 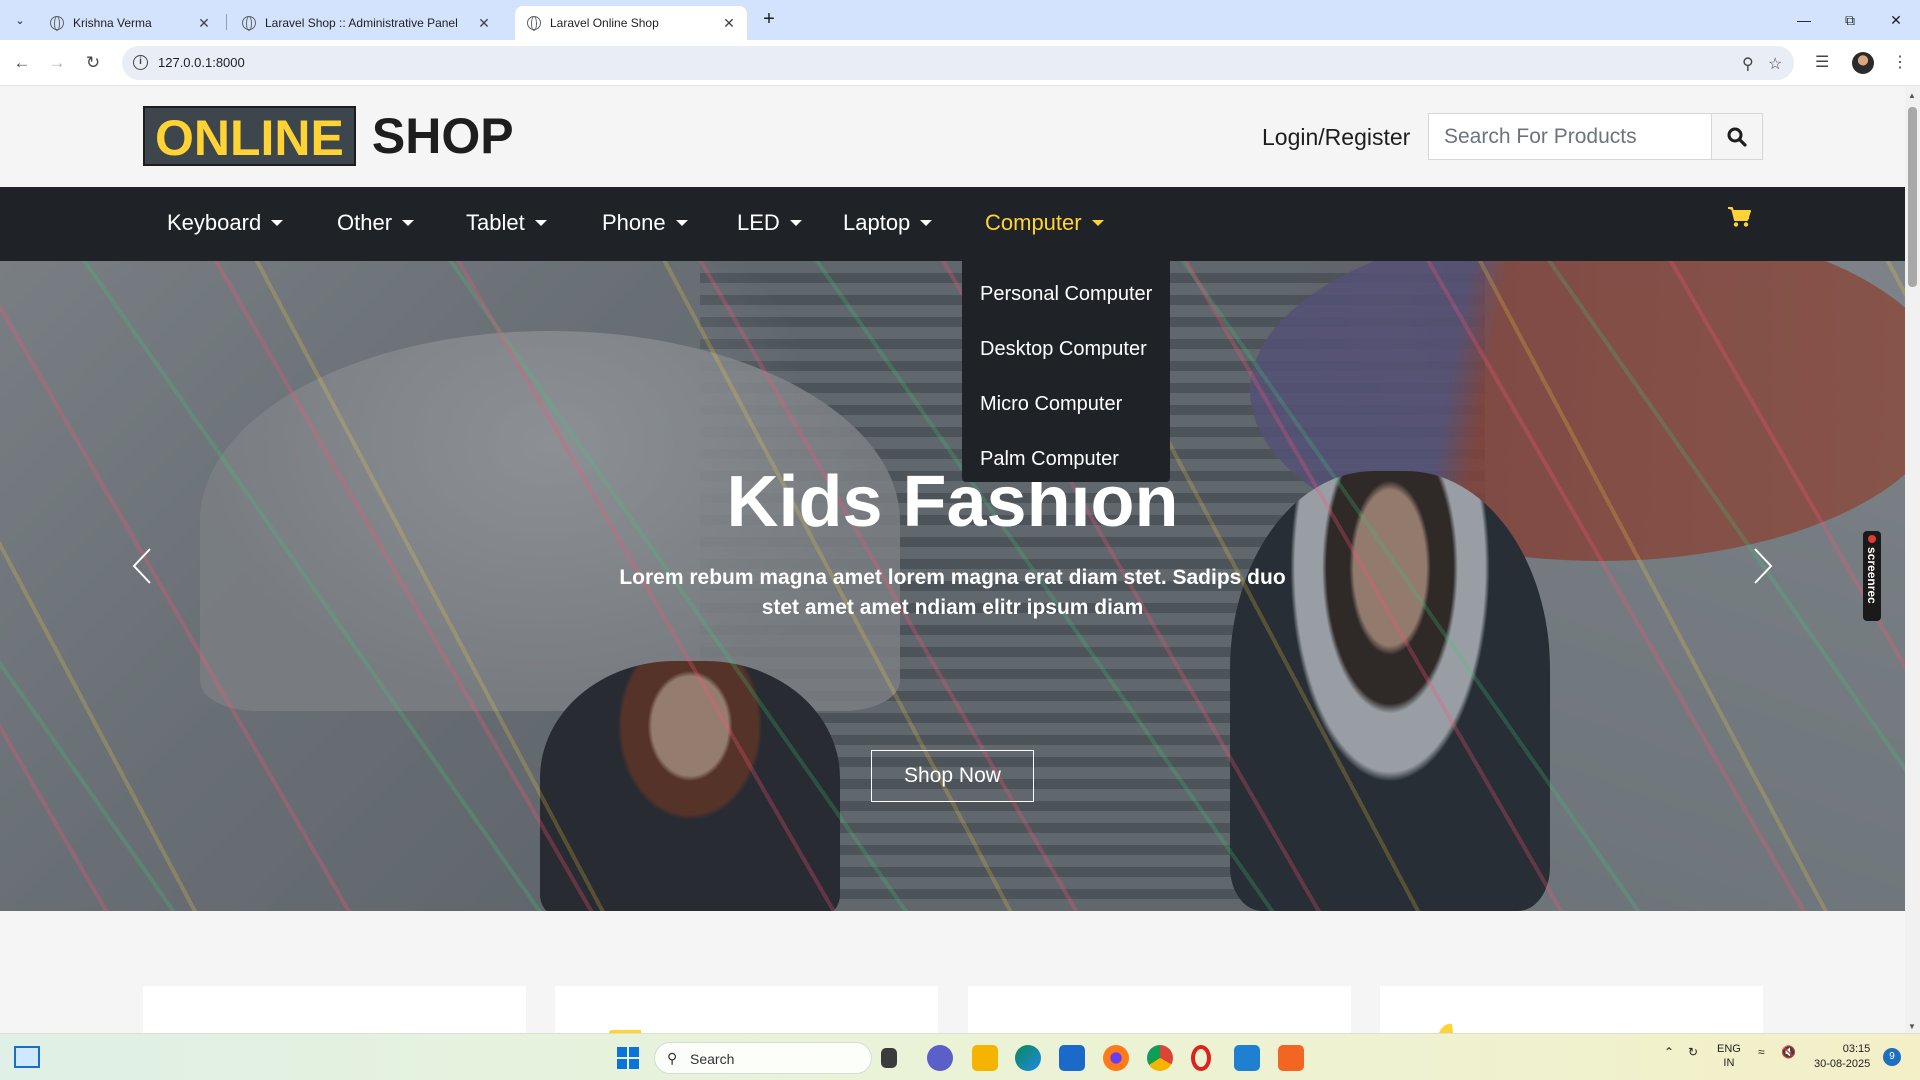 I want to click on dropdown-item-desktop-computer: Desktop Computer, so click(x=1066, y=349).